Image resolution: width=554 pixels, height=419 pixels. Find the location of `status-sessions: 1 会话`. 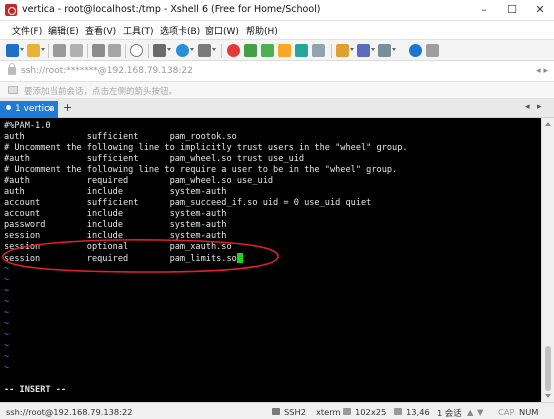

status-sessions: 1 会话 is located at coordinates (449, 413).